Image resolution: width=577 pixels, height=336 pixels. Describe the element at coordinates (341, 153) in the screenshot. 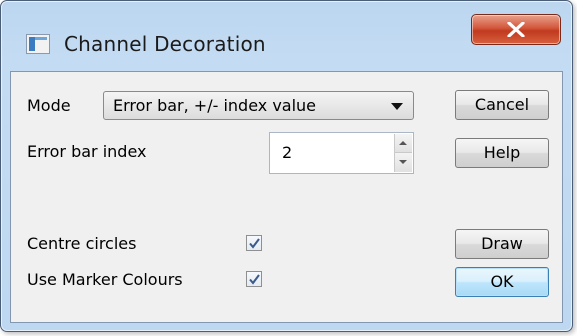

I see `error-bar-index-spinner: 2` at that location.